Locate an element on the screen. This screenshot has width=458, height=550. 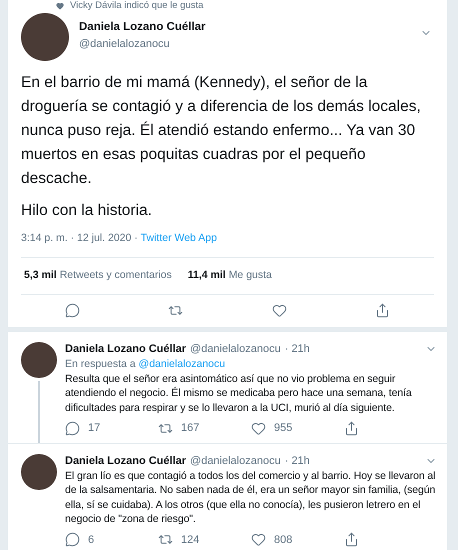
action-count: 17 is located at coordinates (94, 428).